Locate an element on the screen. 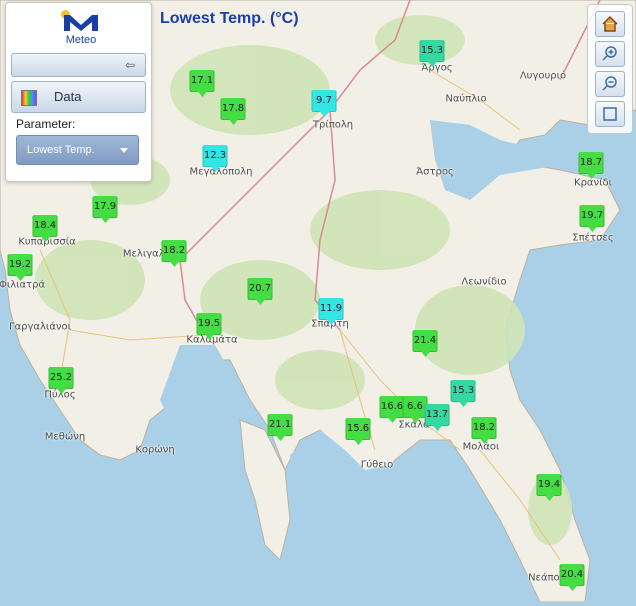 The width and height of the screenshot is (636, 606). station-marker: 19.2 is located at coordinates (20, 267).